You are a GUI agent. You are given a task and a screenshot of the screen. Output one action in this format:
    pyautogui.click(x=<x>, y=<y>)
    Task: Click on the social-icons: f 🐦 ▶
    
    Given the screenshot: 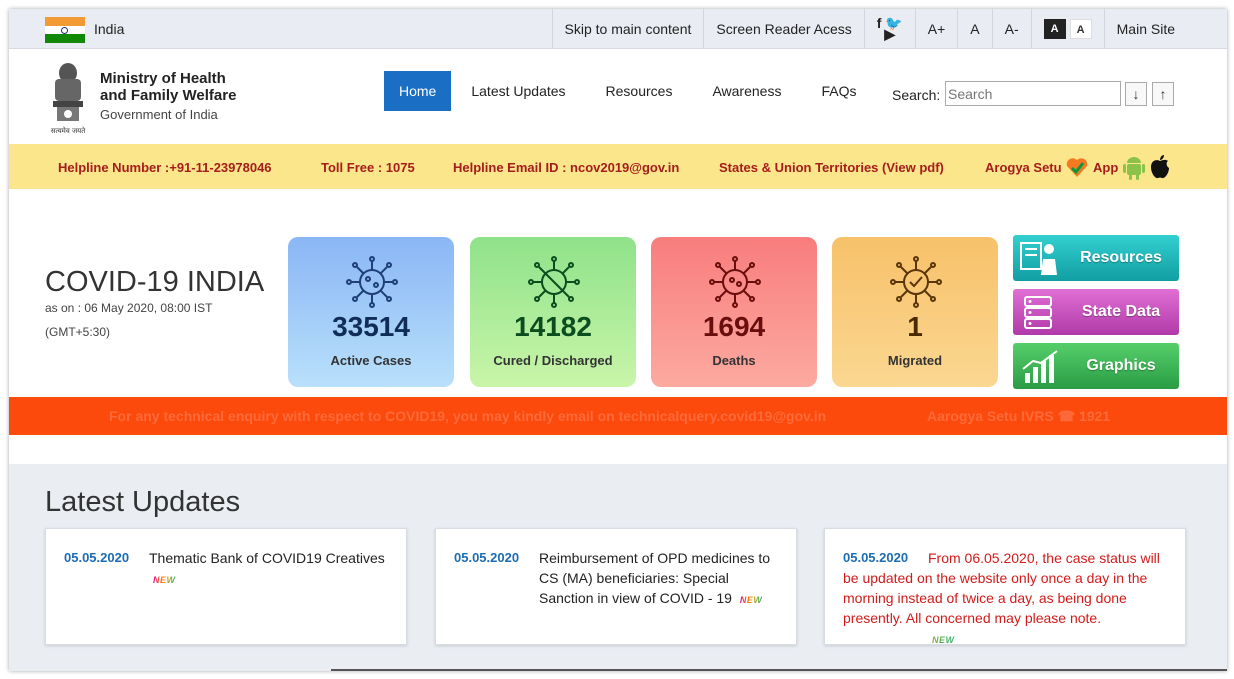 What is the action you would take?
    pyautogui.click(x=889, y=29)
    